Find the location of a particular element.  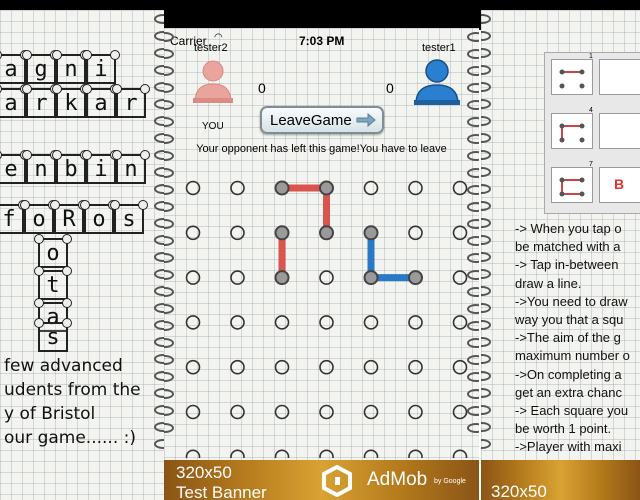

letter-tile: s is located at coordinates (53, 335).